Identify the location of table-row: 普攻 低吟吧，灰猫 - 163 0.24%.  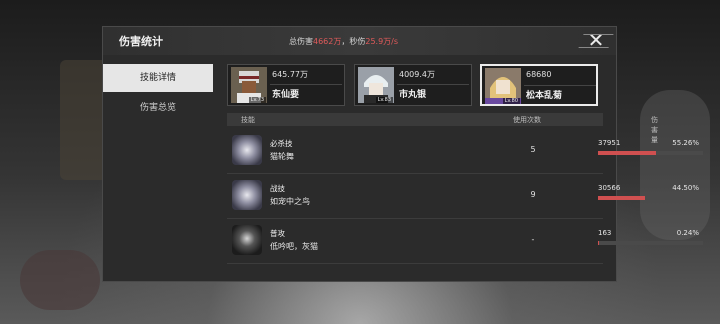
(465, 241).